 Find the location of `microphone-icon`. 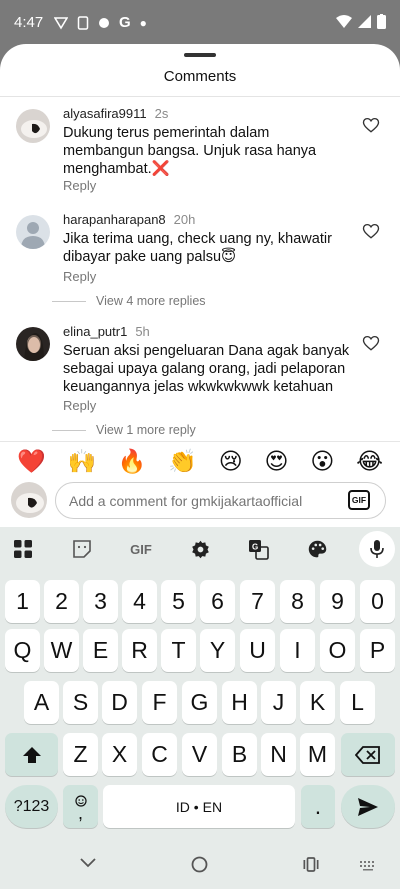

microphone-icon is located at coordinates (377, 549).